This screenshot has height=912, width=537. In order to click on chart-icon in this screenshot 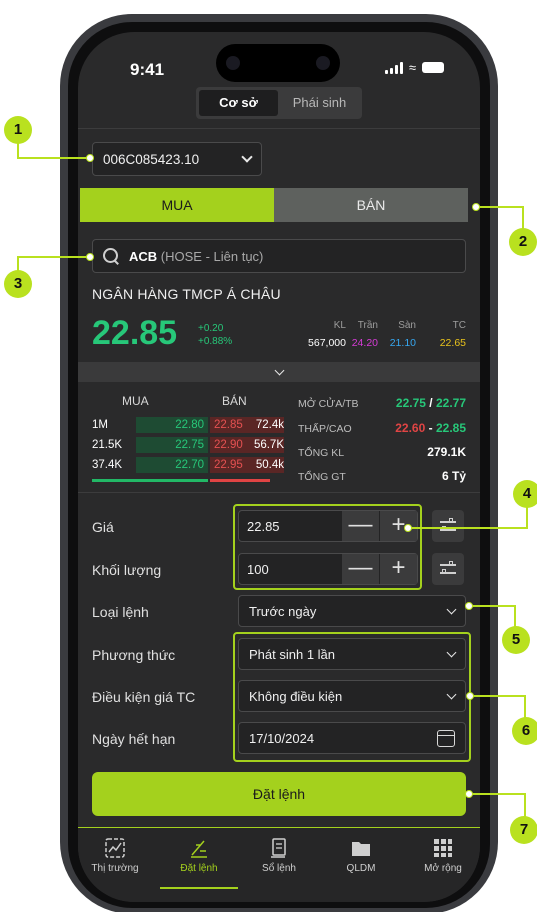, I will do `click(115, 848)`.